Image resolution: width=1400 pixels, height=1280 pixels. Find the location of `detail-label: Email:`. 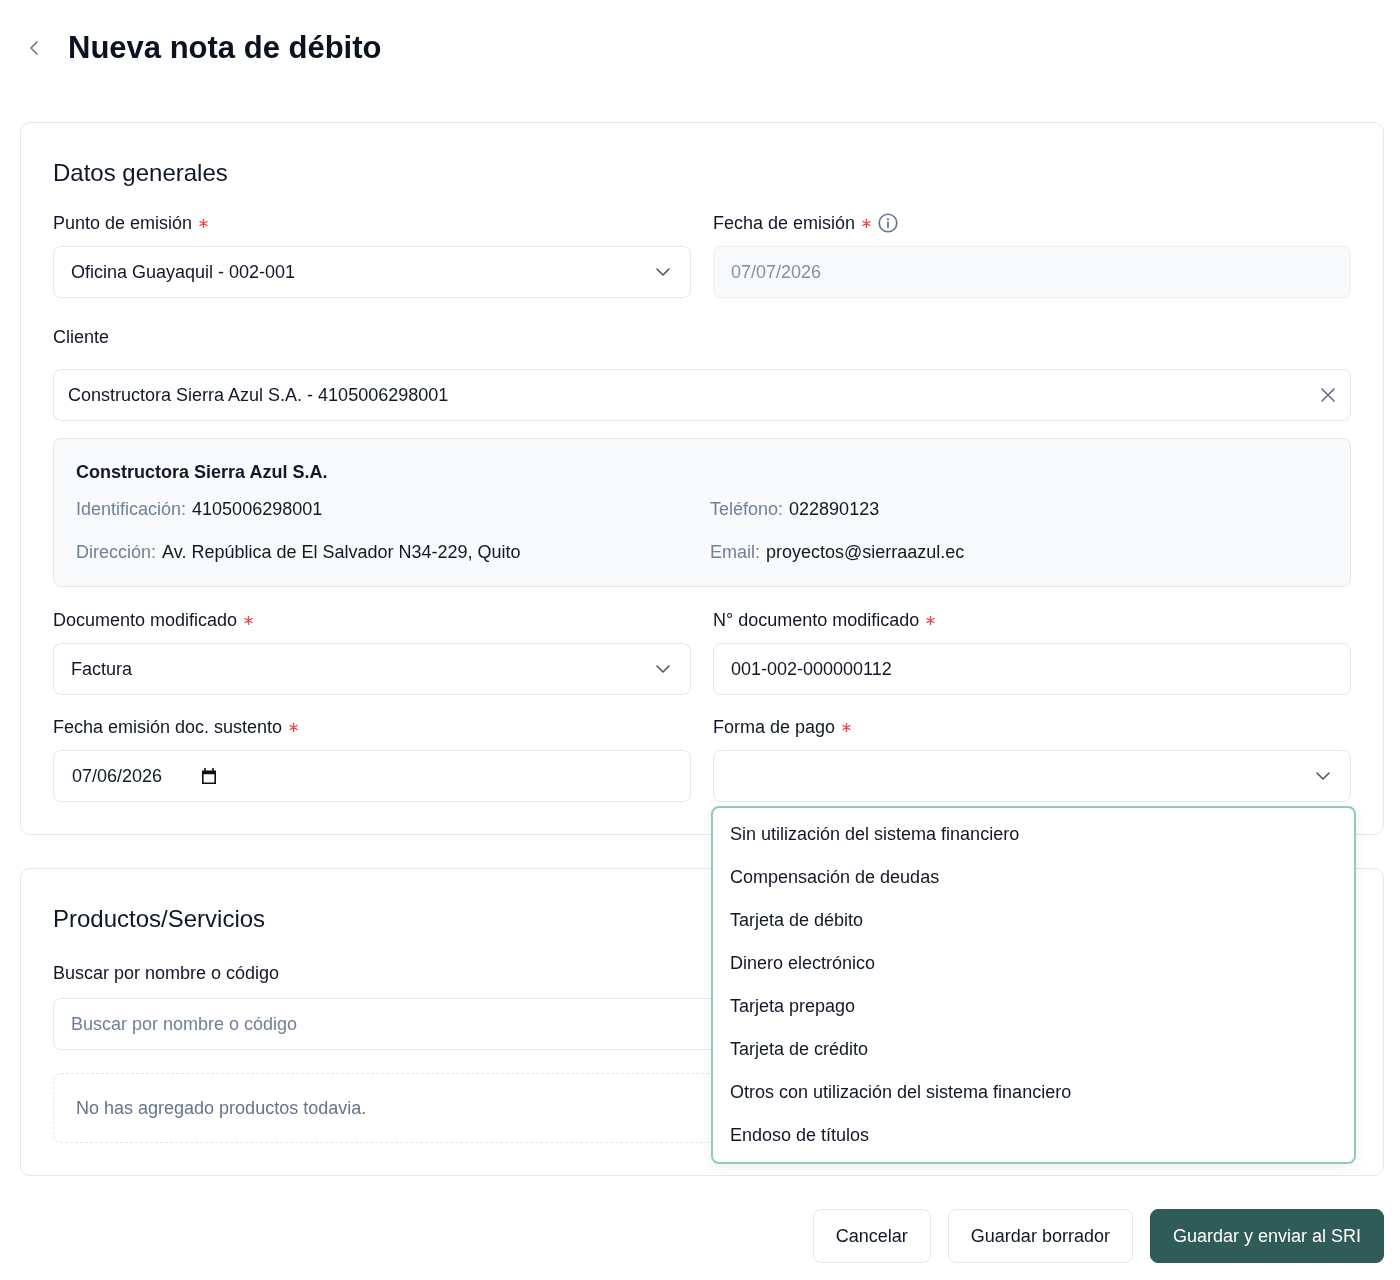

detail-label: Email: is located at coordinates (735, 552).